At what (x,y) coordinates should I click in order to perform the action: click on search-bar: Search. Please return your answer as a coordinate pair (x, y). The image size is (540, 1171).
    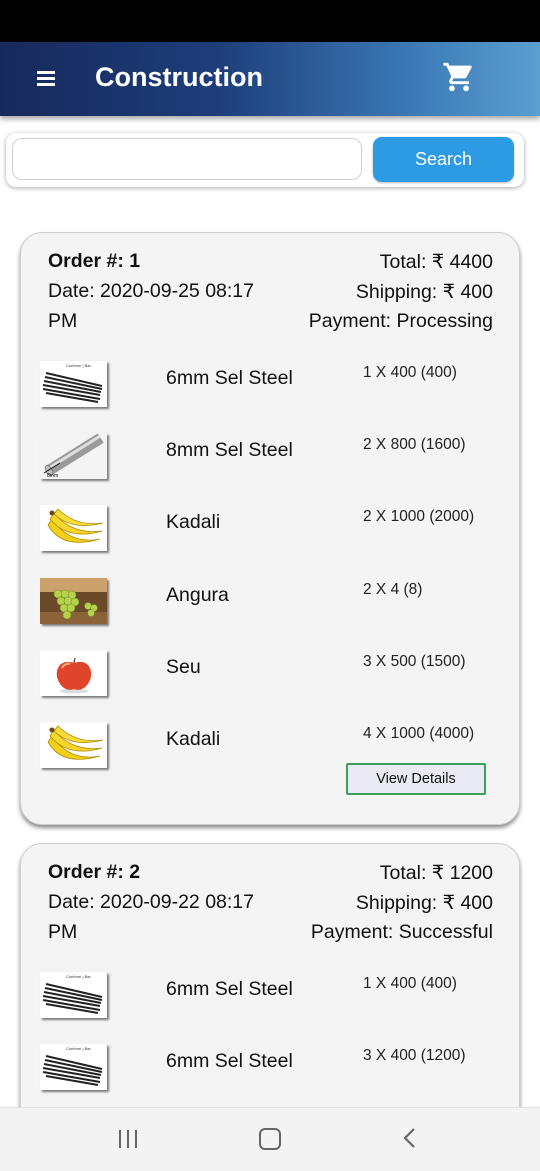
    Looking at the image, I should click on (265, 160).